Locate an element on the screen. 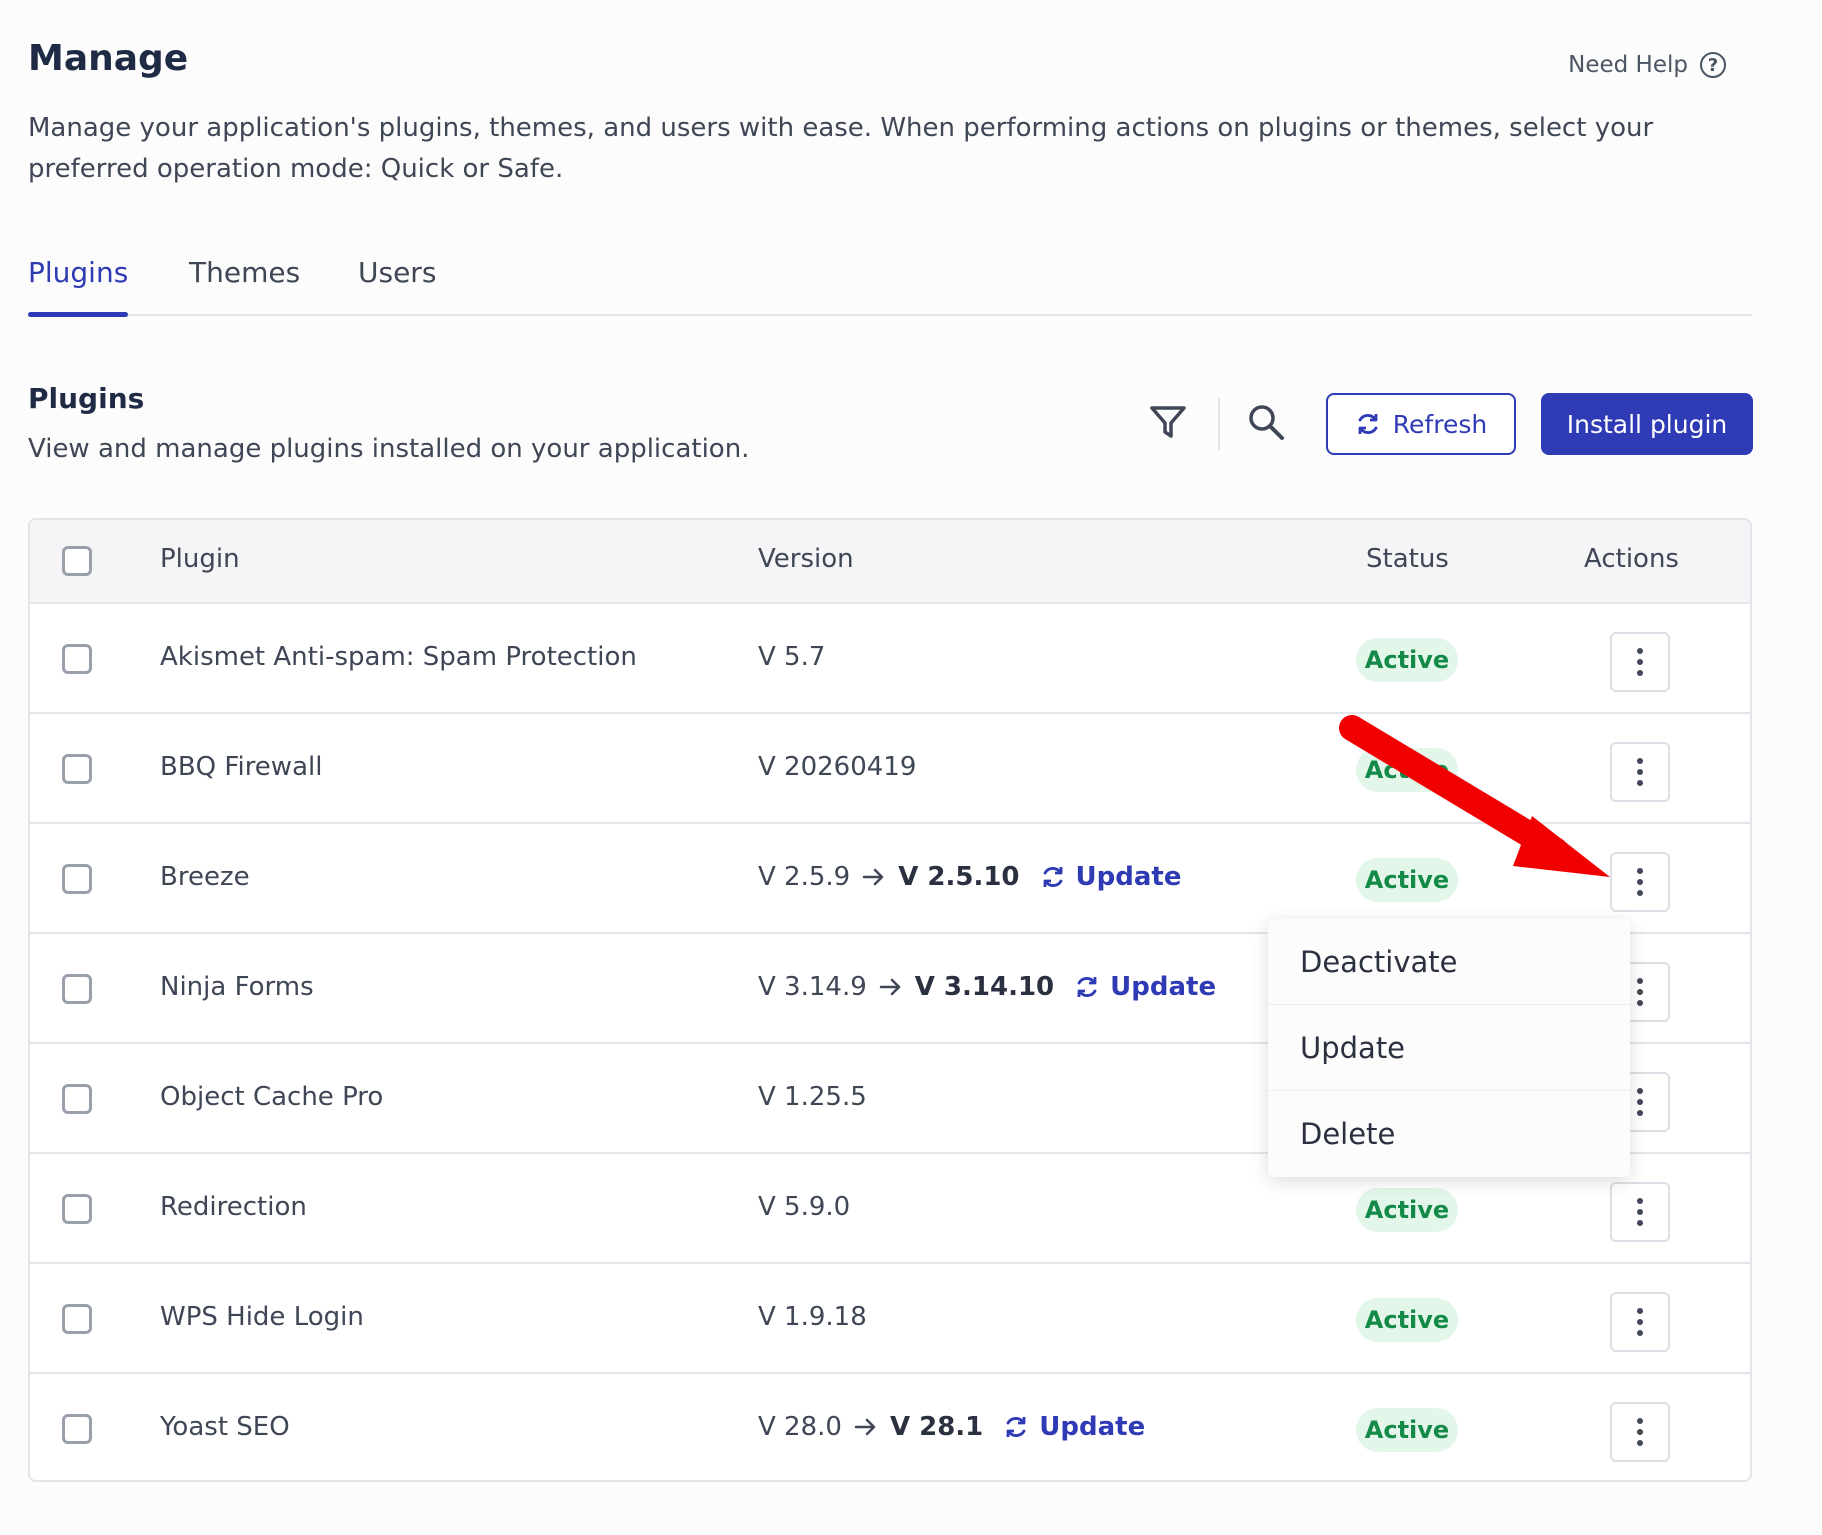 This screenshot has width=1822, height=1535. tab-bar: Plugins Themes Users is located at coordinates (890, 284).